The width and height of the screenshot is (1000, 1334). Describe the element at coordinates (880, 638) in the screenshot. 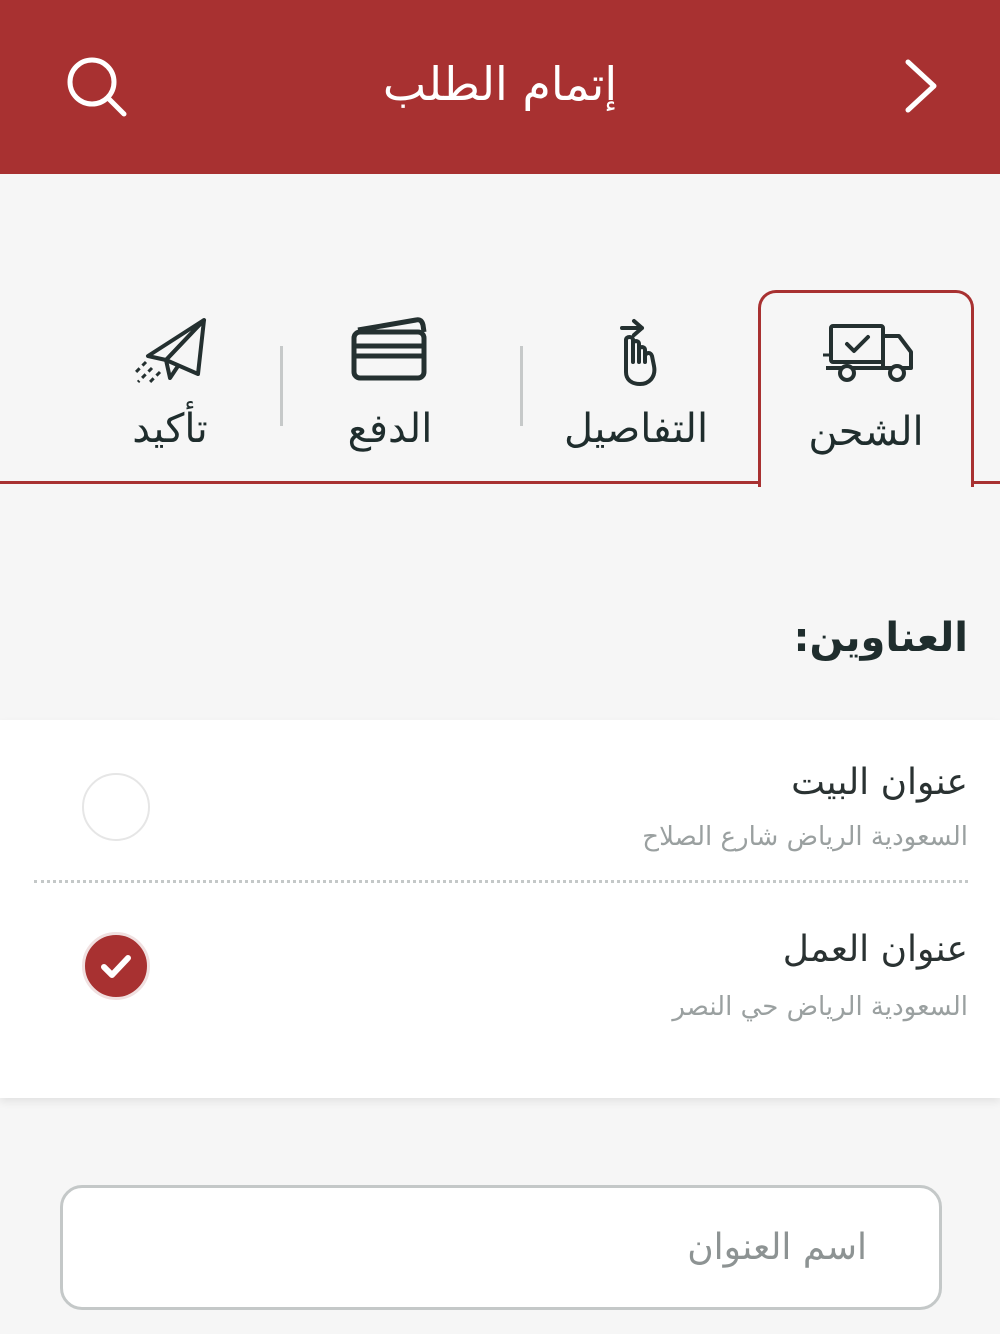

I see `addresses-title: العناوين:` at that location.